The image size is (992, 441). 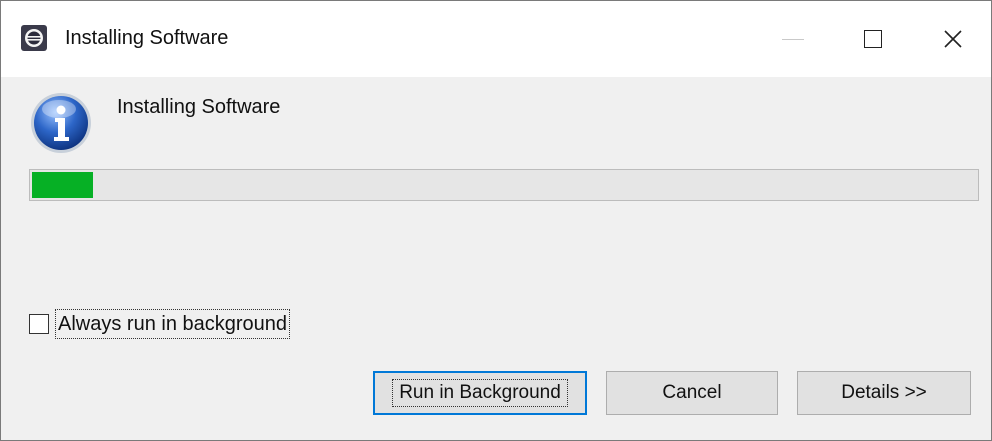 I want to click on run-in-background-label: Run in Background, so click(x=480, y=393).